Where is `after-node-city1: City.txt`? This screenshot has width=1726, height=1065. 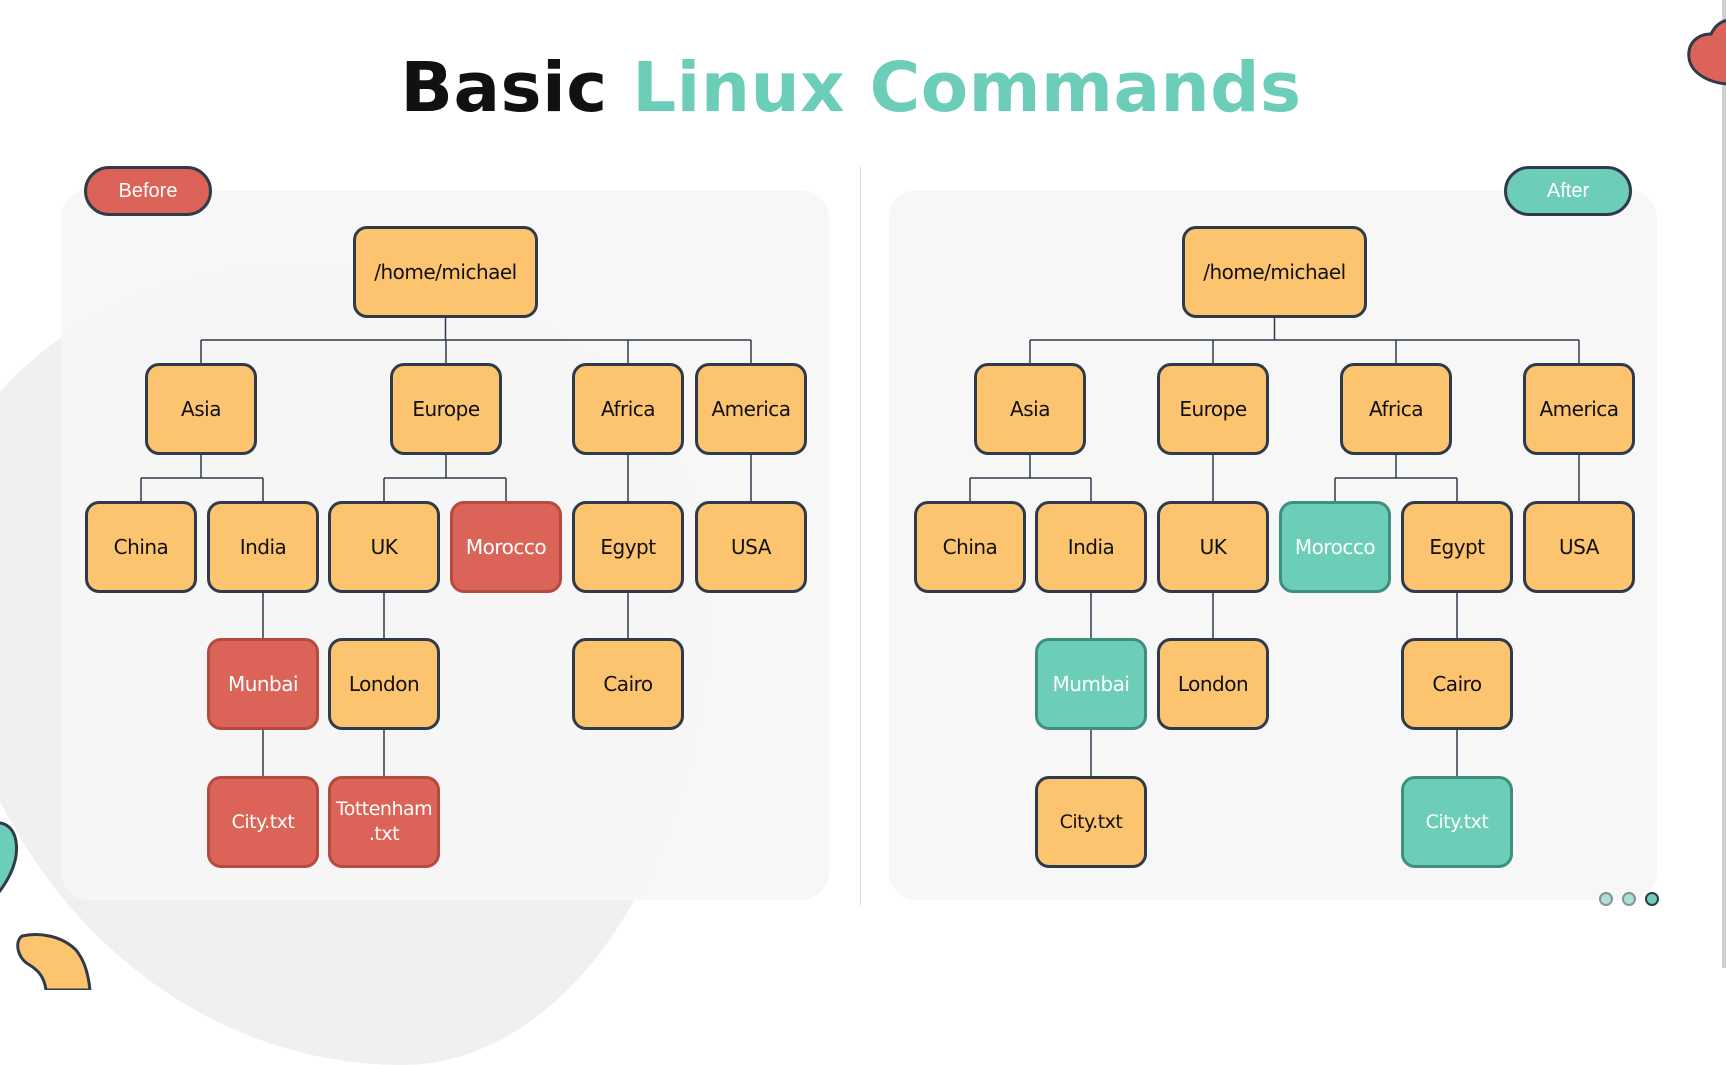 after-node-city1: City.txt is located at coordinates (1091, 822).